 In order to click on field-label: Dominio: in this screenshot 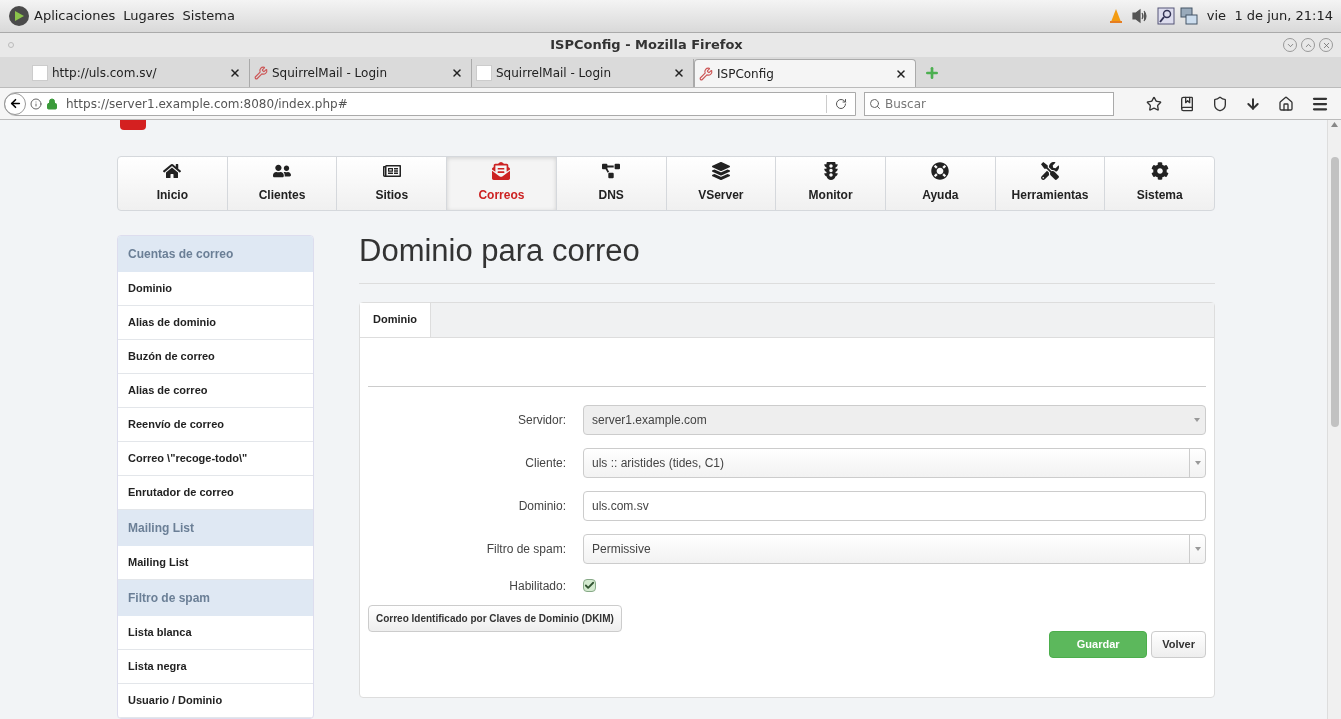, I will do `click(541, 506)`.